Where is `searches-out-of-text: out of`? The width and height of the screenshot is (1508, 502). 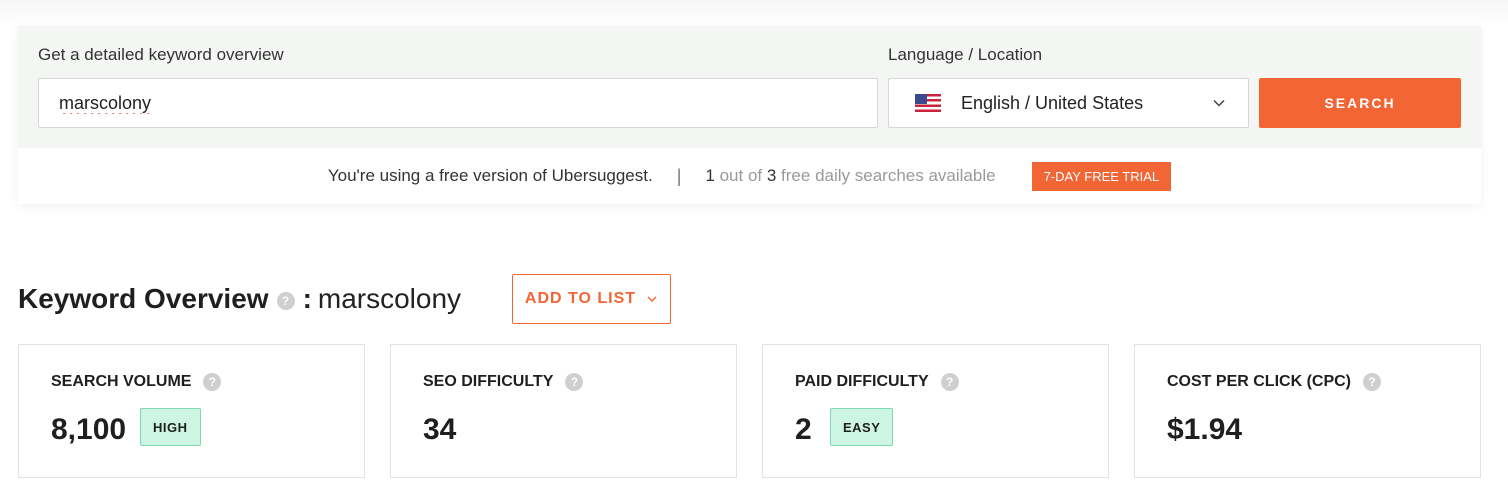 searches-out-of-text: out of is located at coordinates (740, 175).